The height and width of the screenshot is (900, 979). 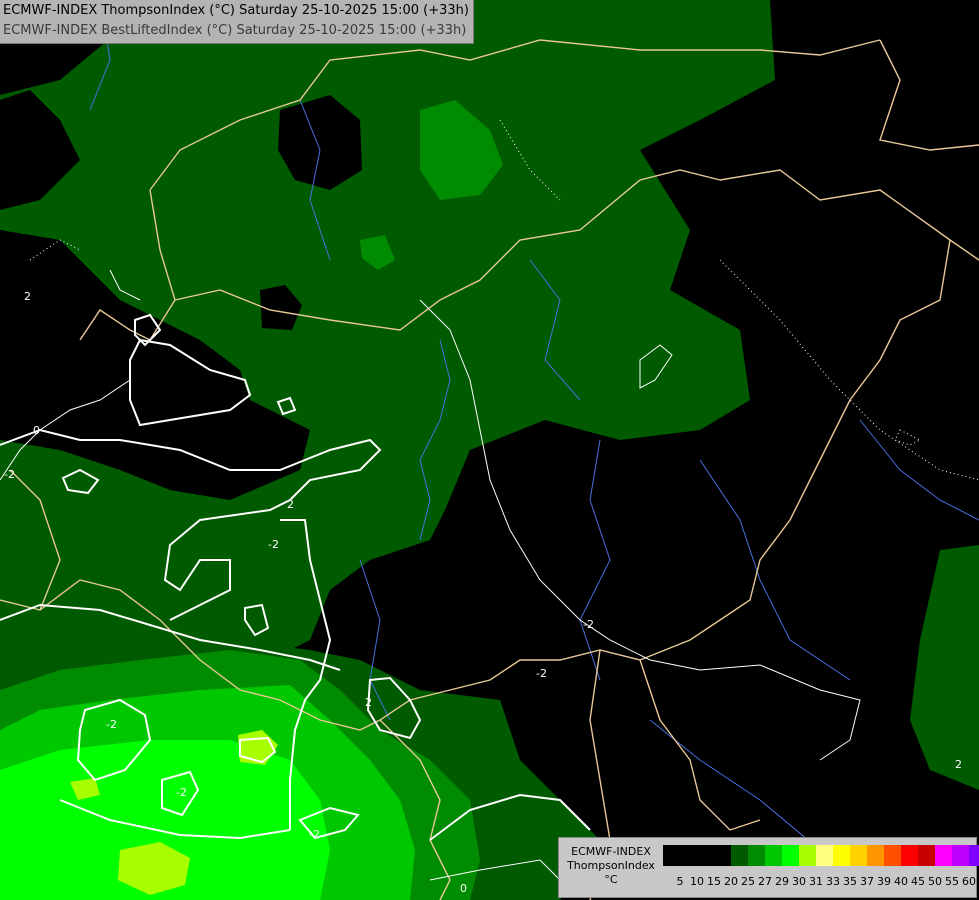 I want to click on legend-tick-label: 33, so click(x=833, y=881).